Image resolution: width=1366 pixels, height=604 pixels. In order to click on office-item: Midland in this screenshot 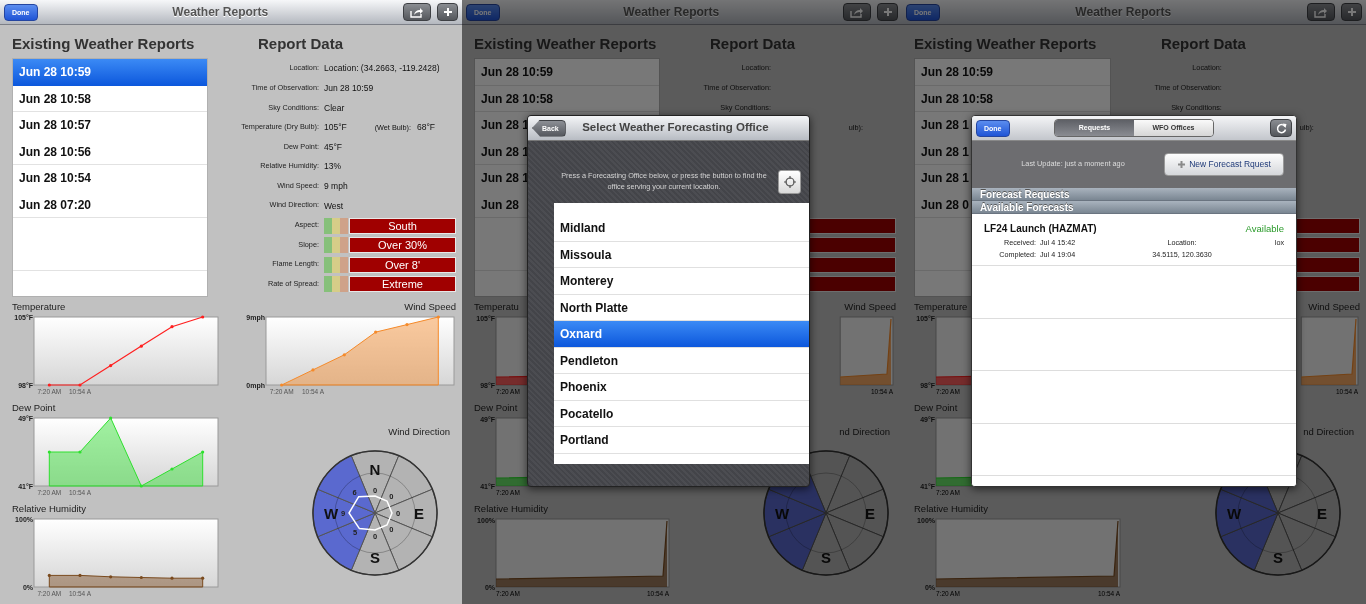, I will do `click(681, 228)`.